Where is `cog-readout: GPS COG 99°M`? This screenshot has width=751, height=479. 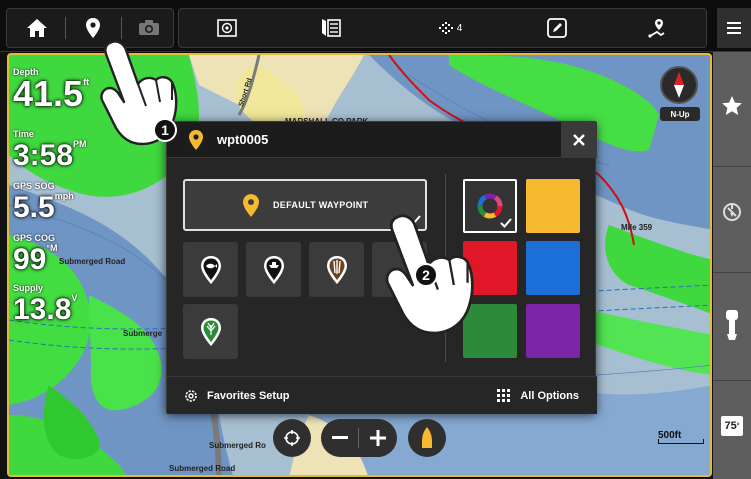
cog-readout: GPS COG 99°M is located at coordinates (35, 255).